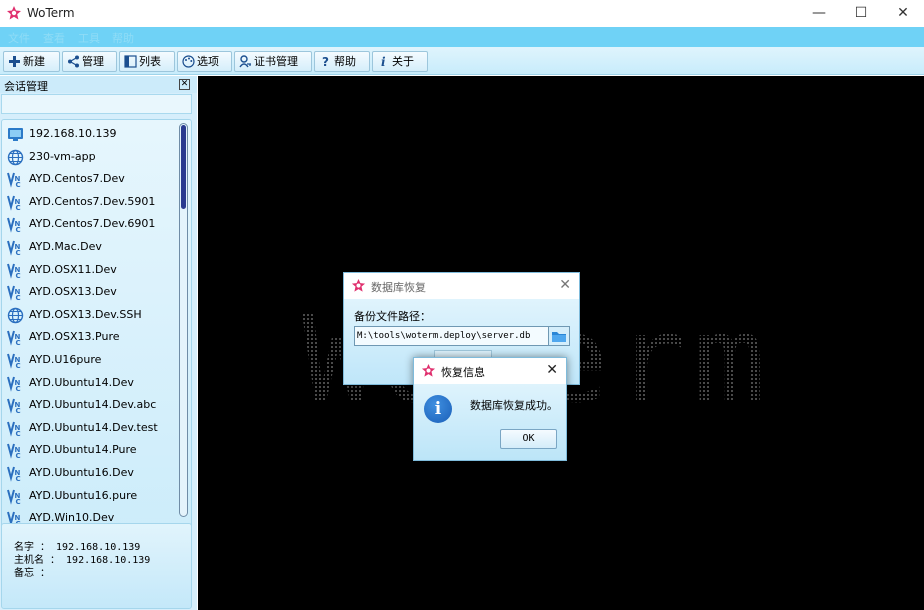 The height and width of the screenshot is (610, 924). Describe the element at coordinates (19, 38) in the screenshot. I see `menu-file: 文件` at that location.